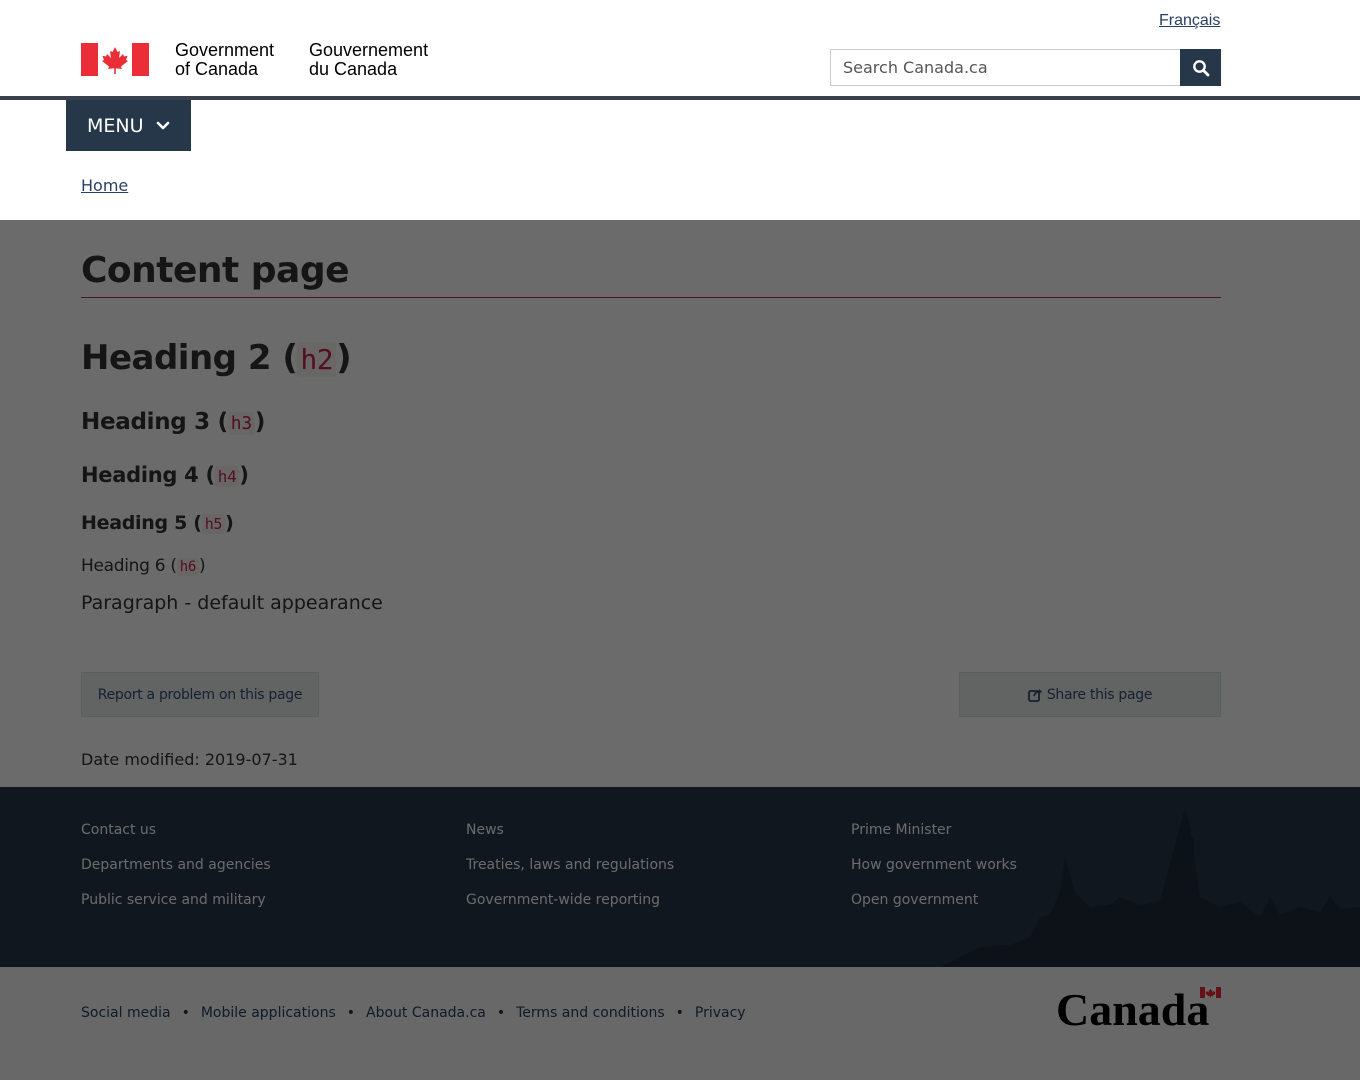 This screenshot has width=1360, height=1080. I want to click on heading-6-tag: h6, so click(187, 567).